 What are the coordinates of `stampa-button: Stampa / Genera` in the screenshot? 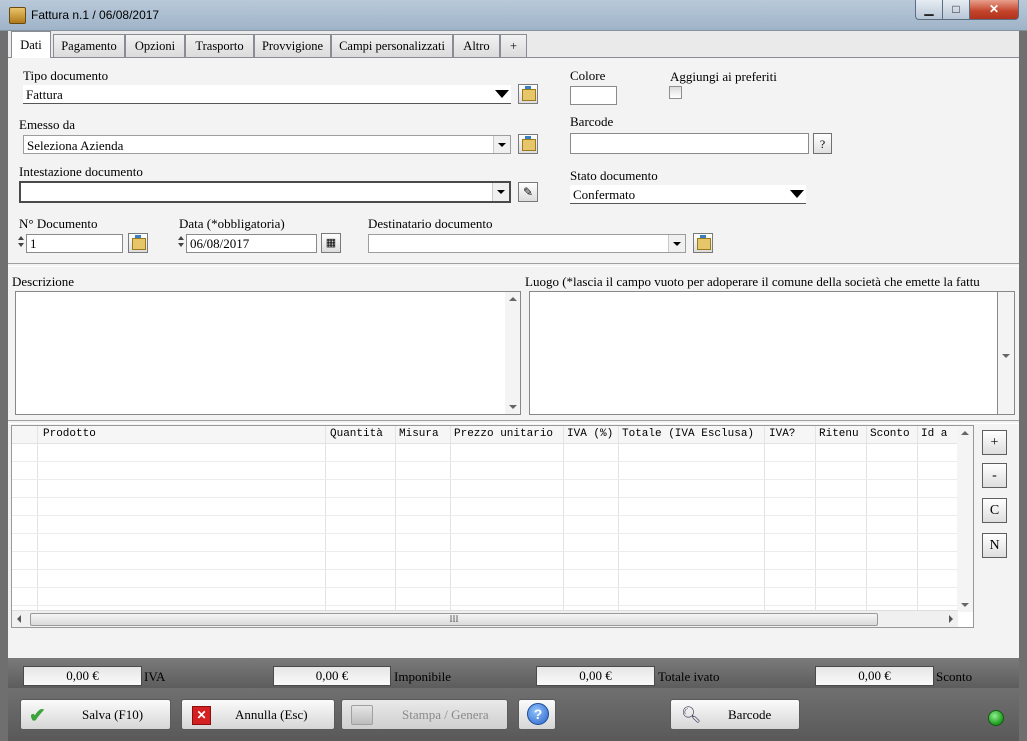 It's located at (424, 714).